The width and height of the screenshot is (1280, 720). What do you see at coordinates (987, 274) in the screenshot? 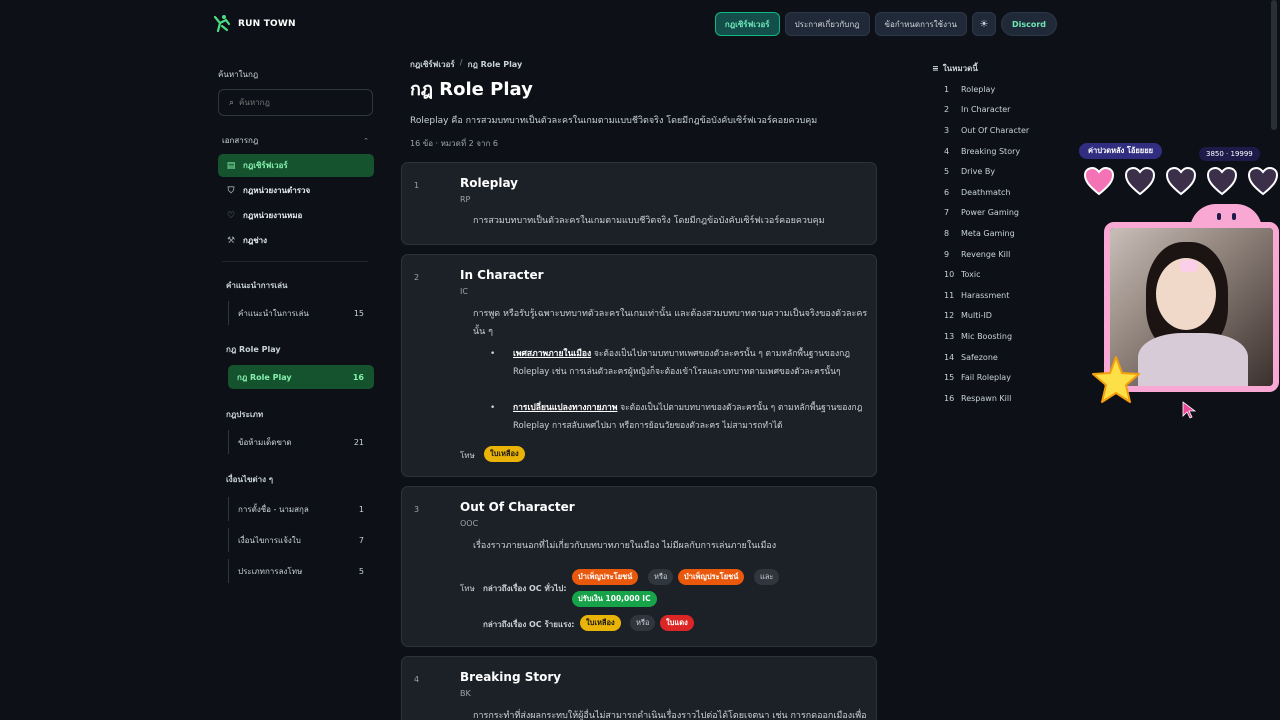
I see `toc-item: 10 Toxic` at bounding box center [987, 274].